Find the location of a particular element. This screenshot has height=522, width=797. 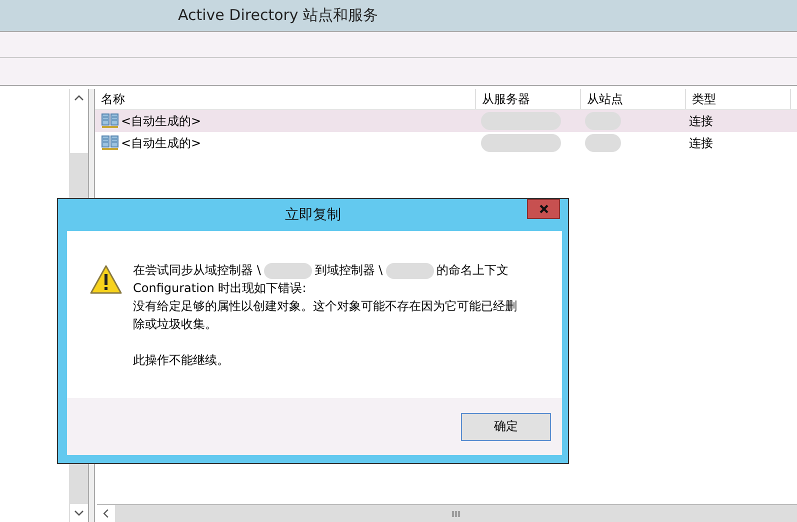

grip-icon is located at coordinates (456, 514).